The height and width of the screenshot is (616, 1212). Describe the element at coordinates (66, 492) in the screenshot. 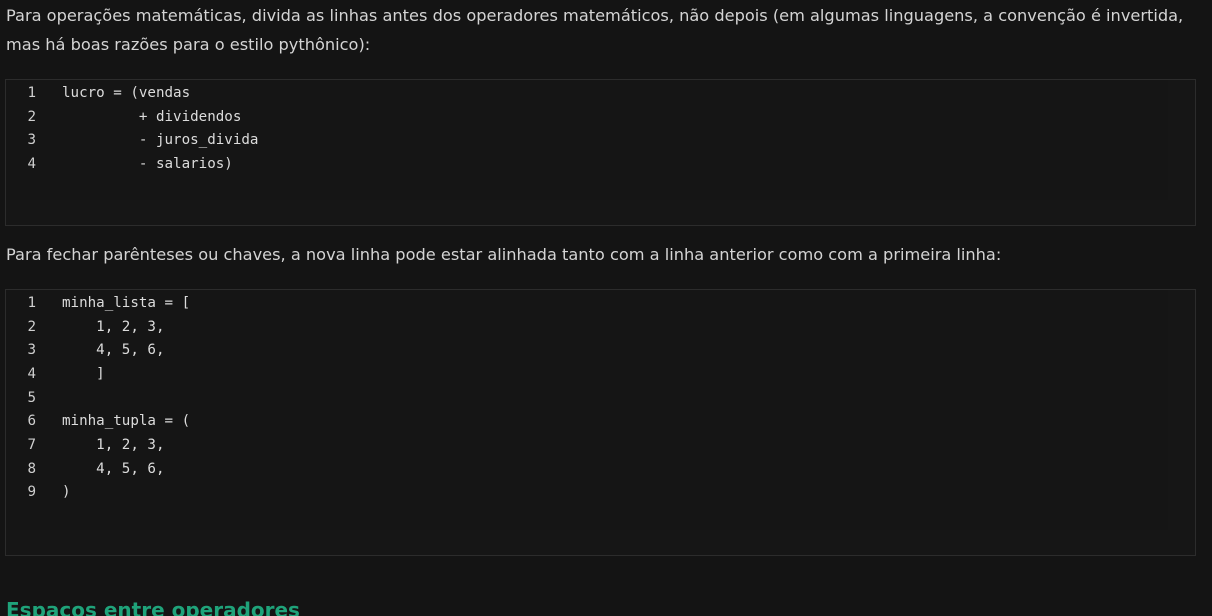

I see `line-code: )` at that location.